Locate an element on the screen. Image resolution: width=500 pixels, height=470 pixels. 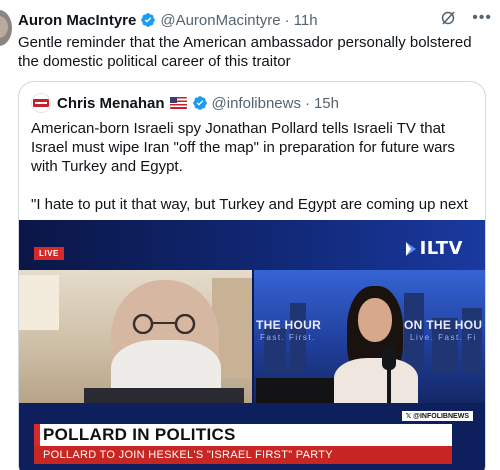
tweet-time: 11h is located at coordinates (306, 20).